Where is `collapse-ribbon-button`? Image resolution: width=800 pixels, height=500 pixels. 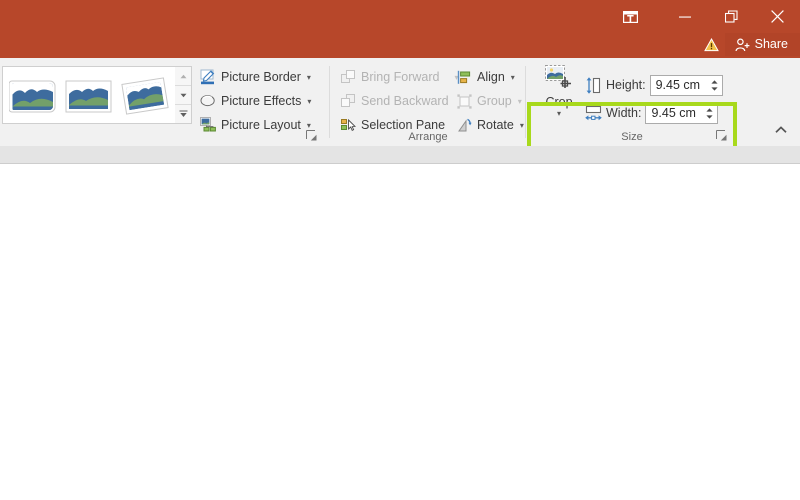
collapse-ribbon-button is located at coordinates (781, 130).